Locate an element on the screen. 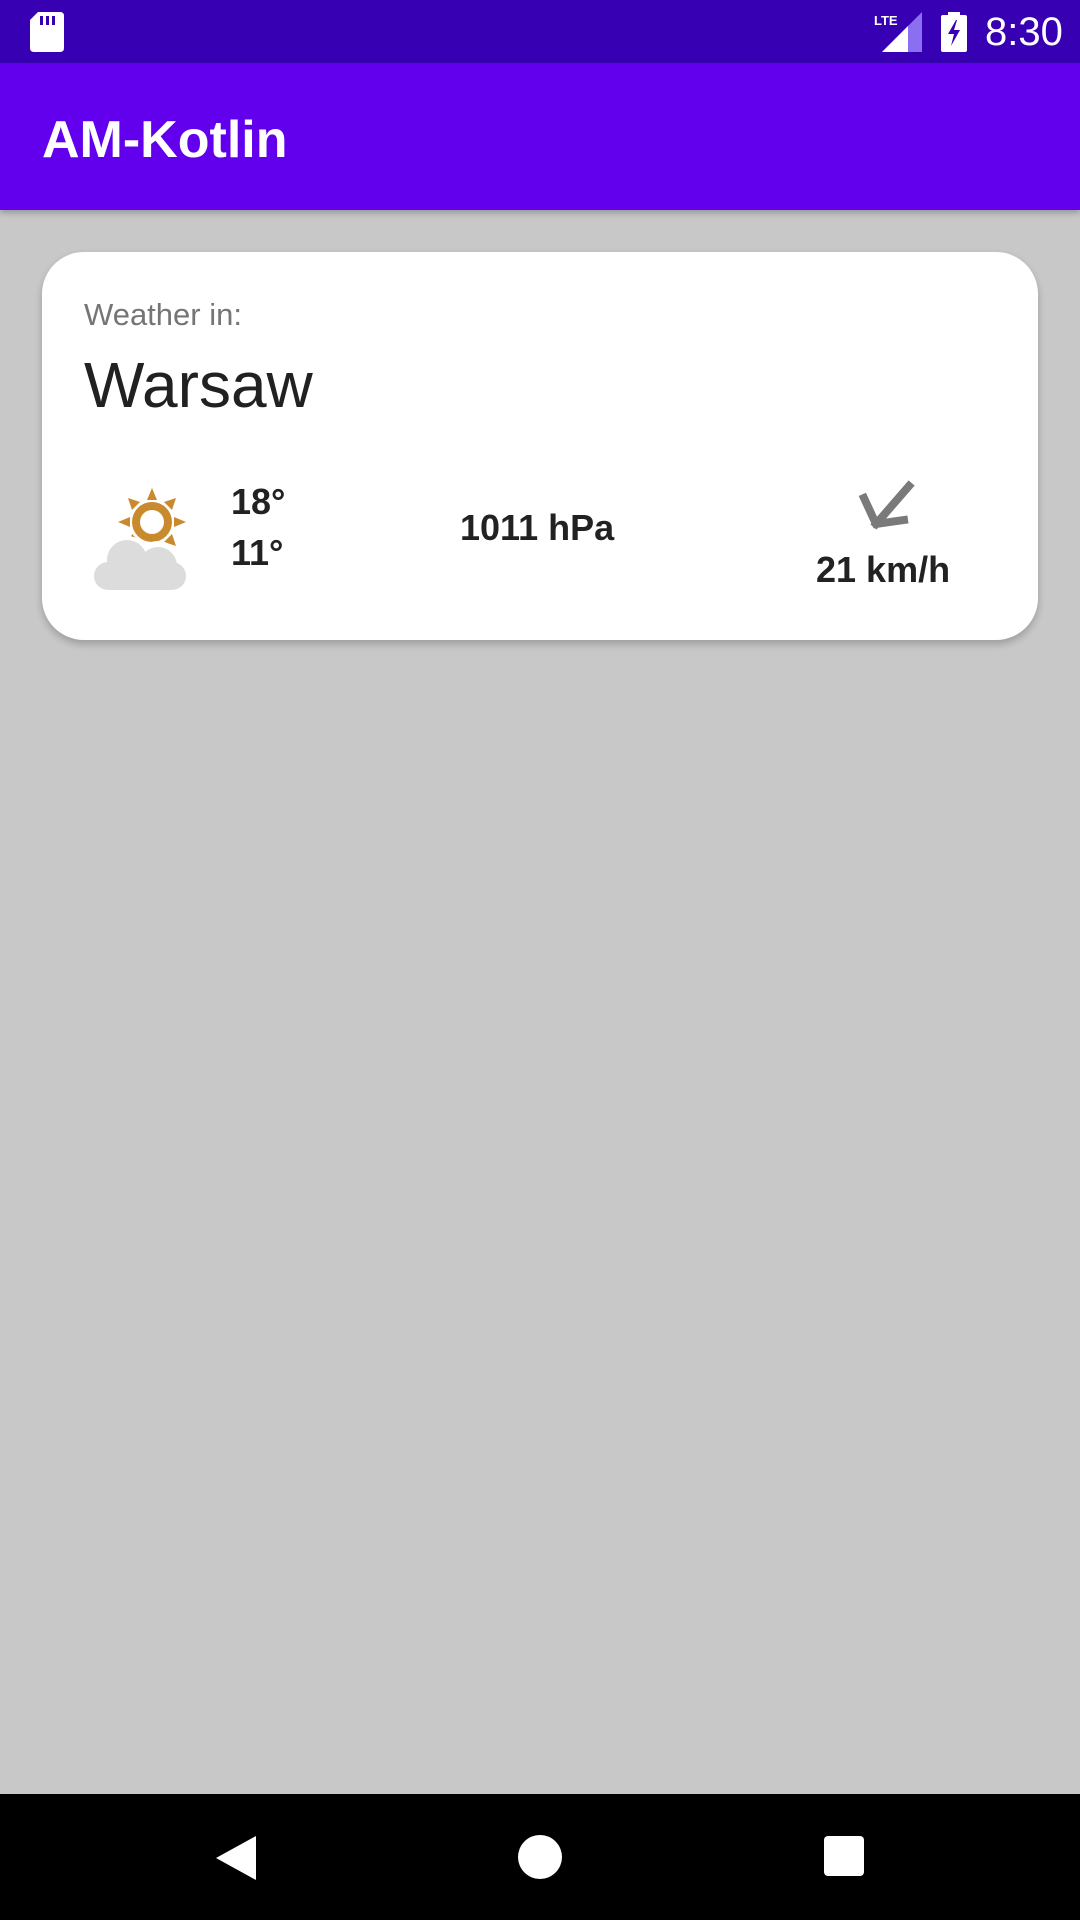  recents-icon is located at coordinates (844, 1856).